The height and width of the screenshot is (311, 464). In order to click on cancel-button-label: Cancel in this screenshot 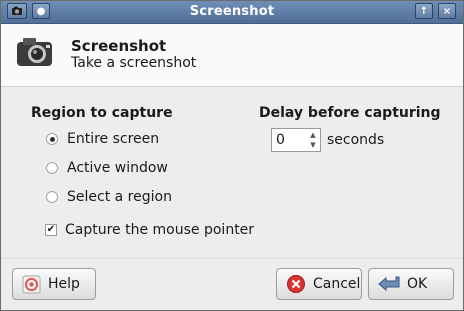, I will do `click(337, 284)`.